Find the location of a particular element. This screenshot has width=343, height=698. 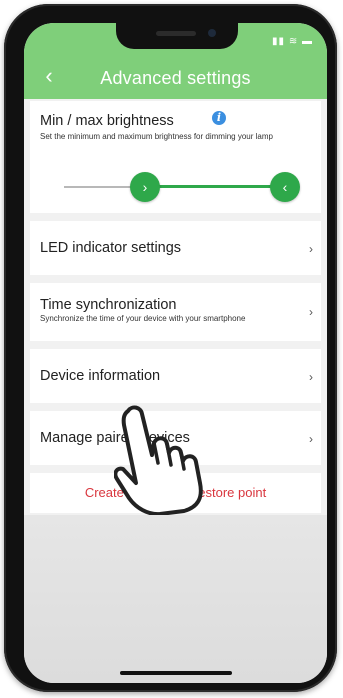

status-bar-icons: ▮▮ ≋ ▬ is located at coordinates (292, 41).